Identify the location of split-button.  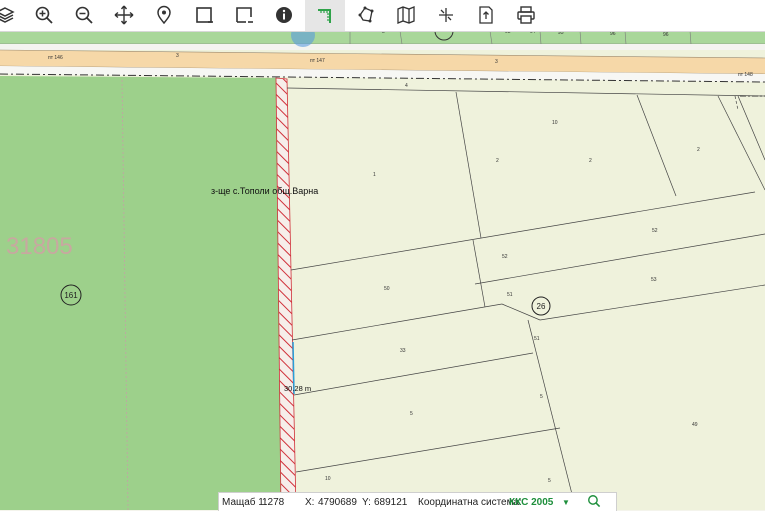
(446, 15).